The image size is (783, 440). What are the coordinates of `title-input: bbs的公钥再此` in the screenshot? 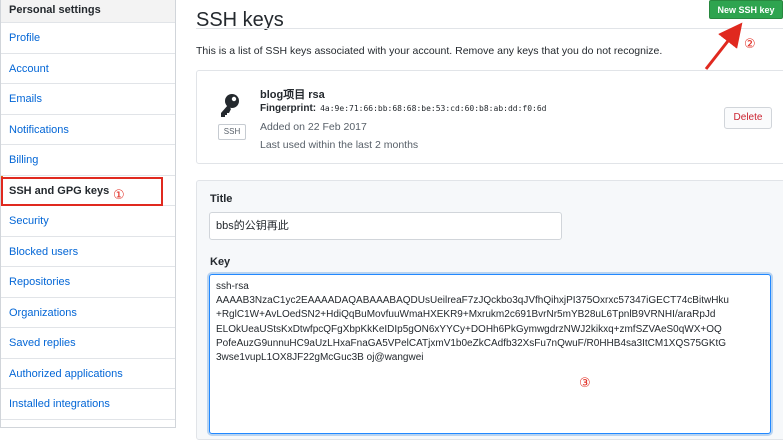 It's located at (385, 226).